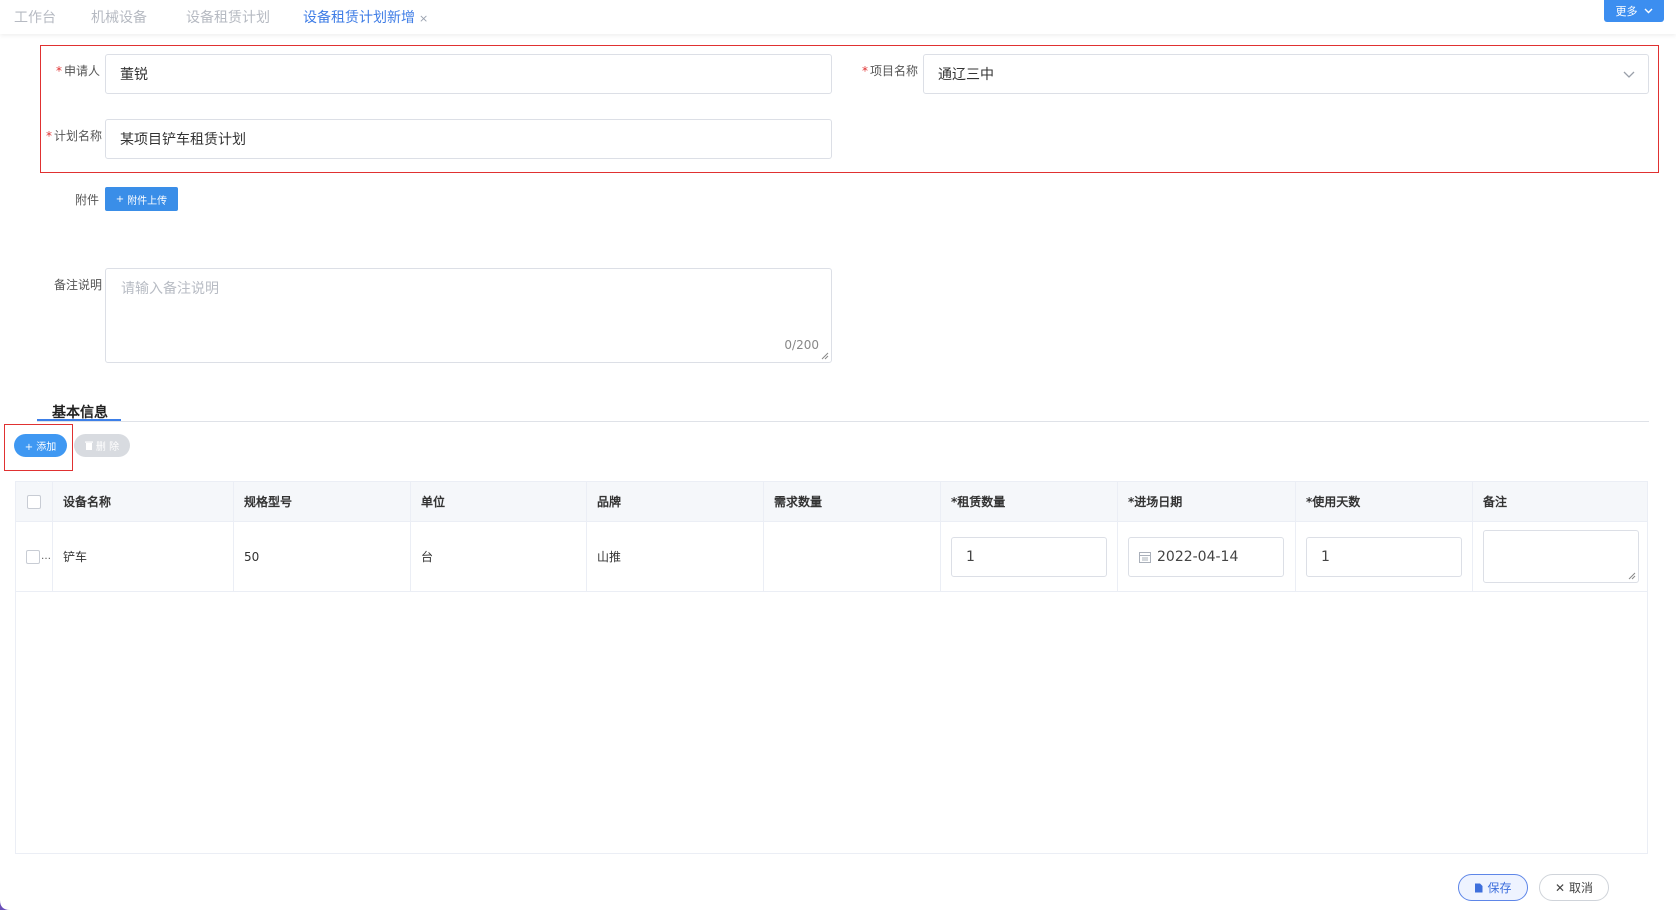 The image size is (1676, 910). I want to click on column-header: 规格型号, so click(322, 501).